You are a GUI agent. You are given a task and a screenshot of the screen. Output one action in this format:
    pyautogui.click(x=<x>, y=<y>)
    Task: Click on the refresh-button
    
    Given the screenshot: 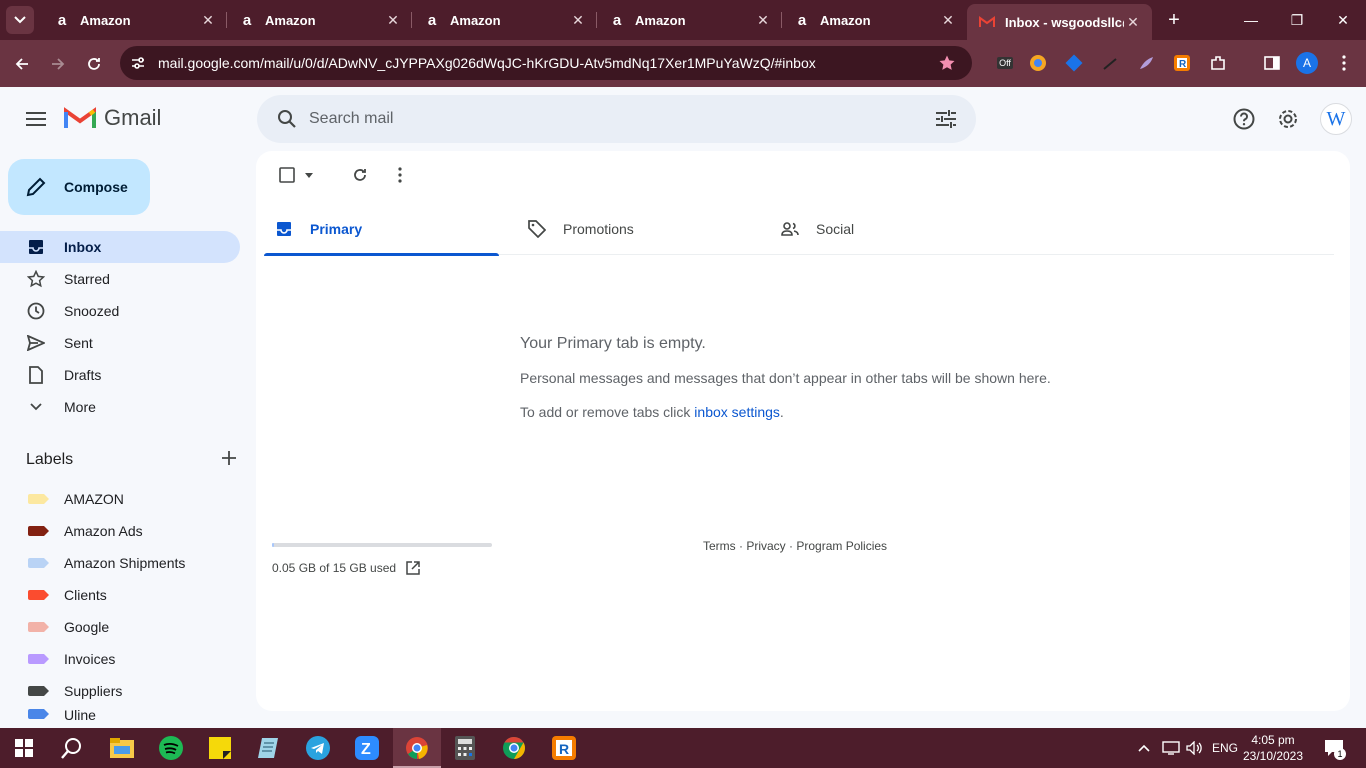 What is the action you would take?
    pyautogui.click(x=360, y=175)
    